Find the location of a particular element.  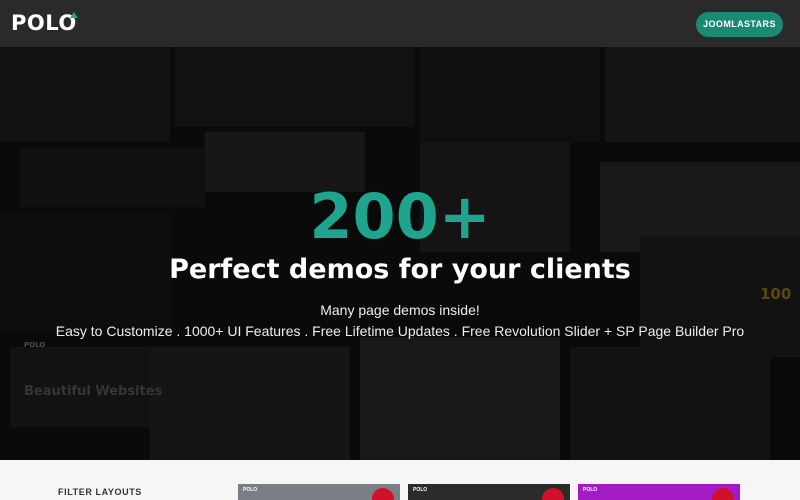

filter-layouts-title: FILTER LAYOUTS is located at coordinates (100, 492).